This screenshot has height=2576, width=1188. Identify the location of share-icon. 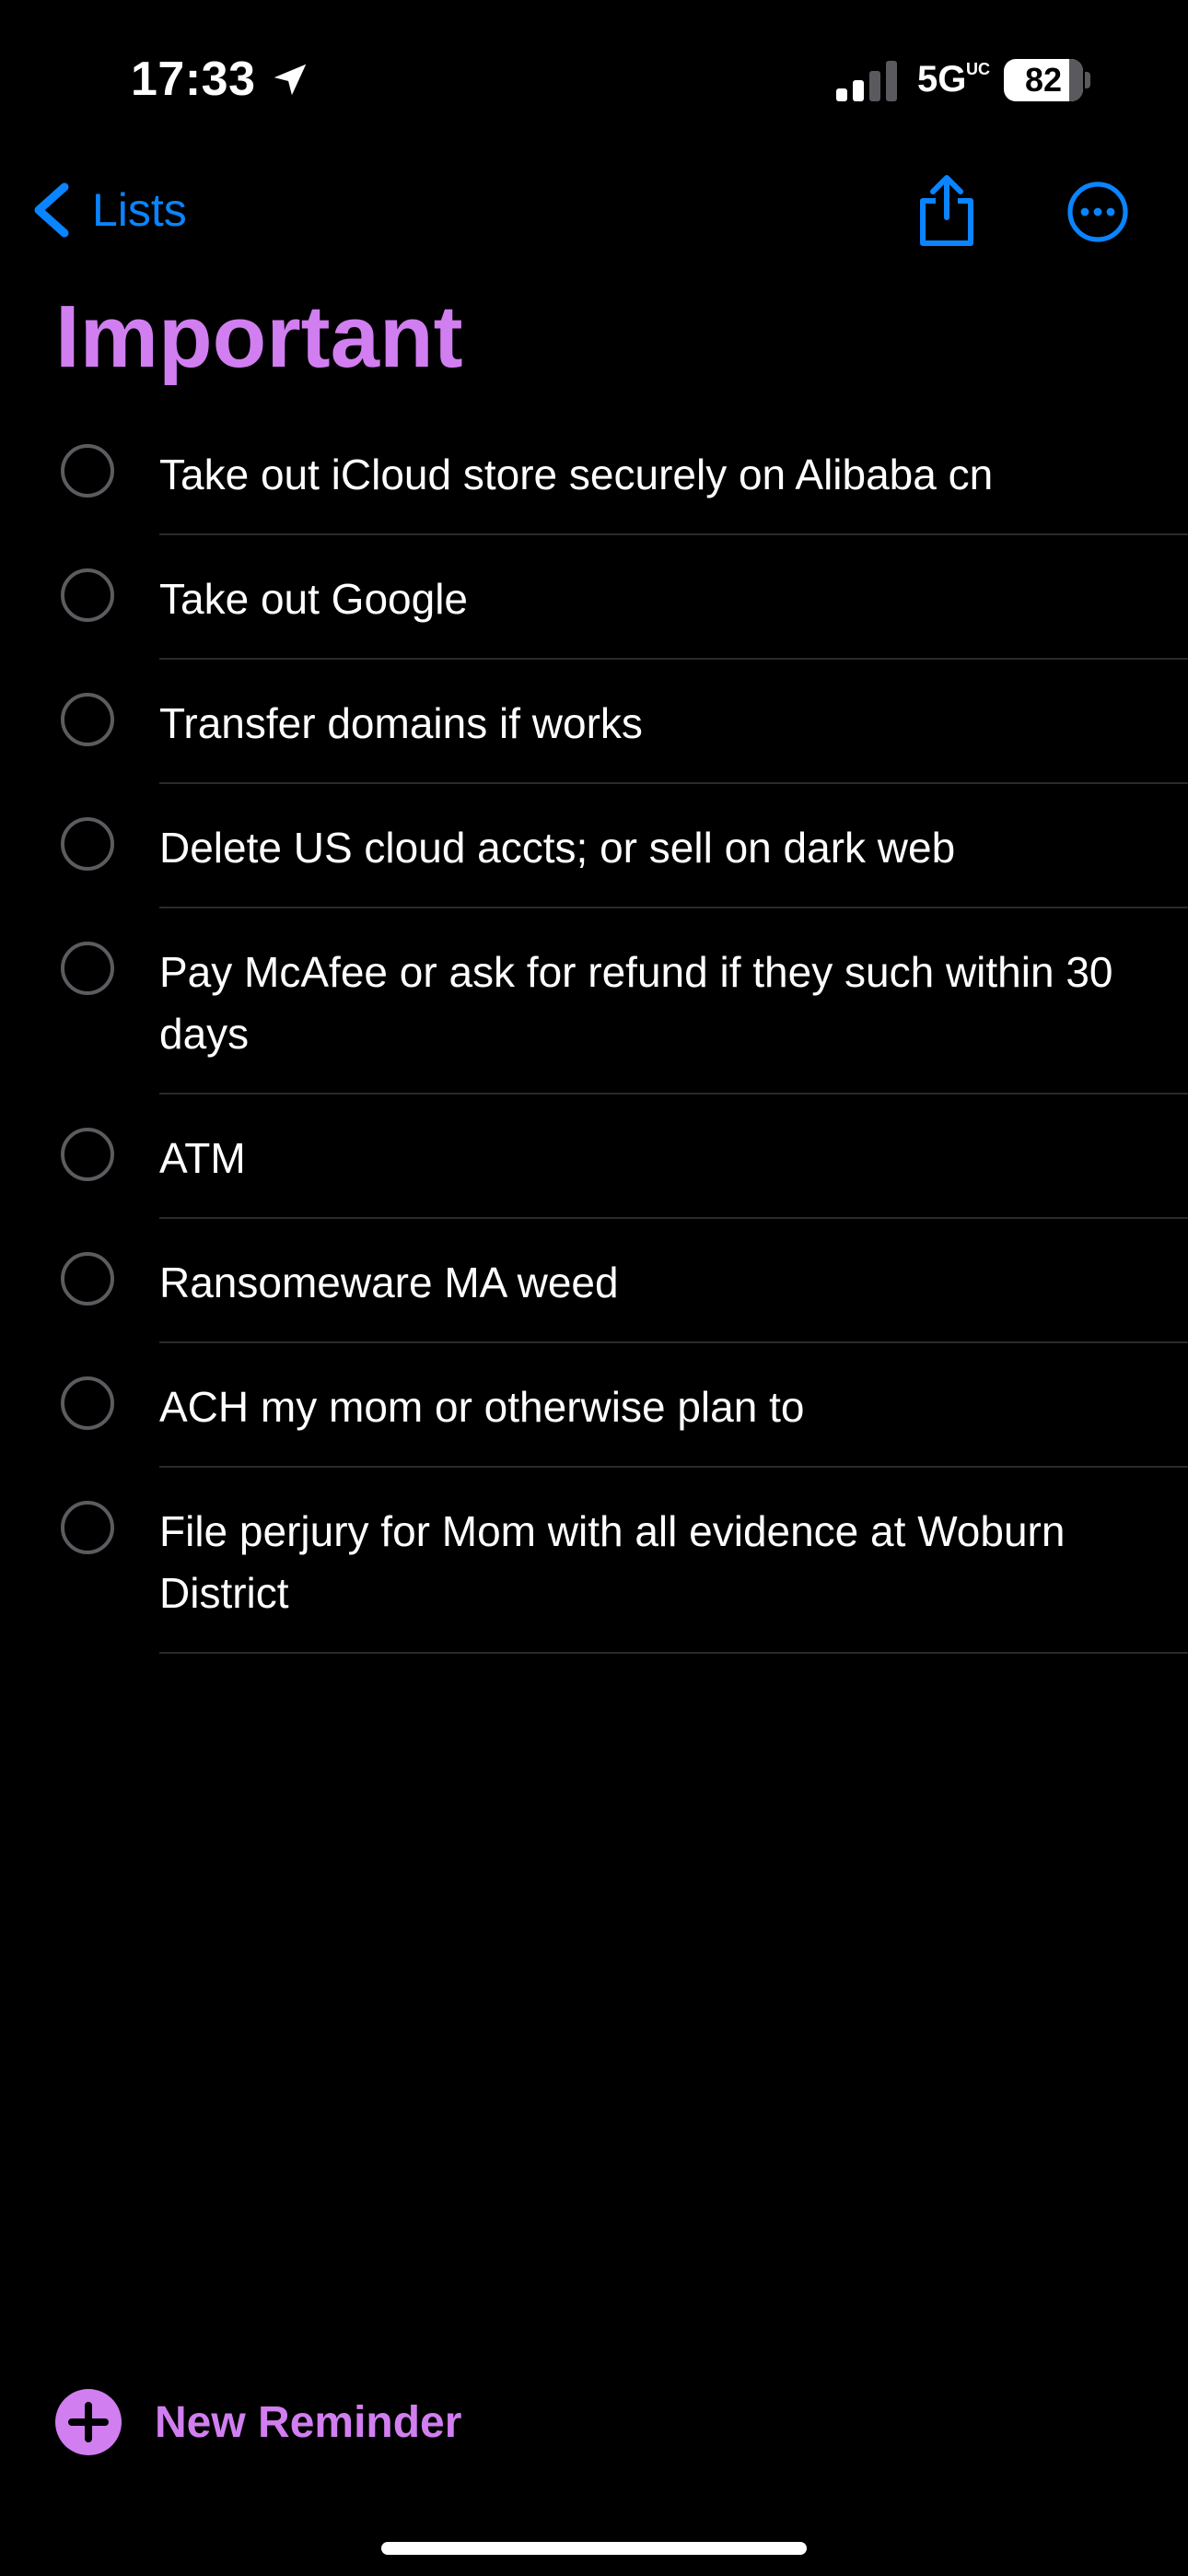
(947, 210).